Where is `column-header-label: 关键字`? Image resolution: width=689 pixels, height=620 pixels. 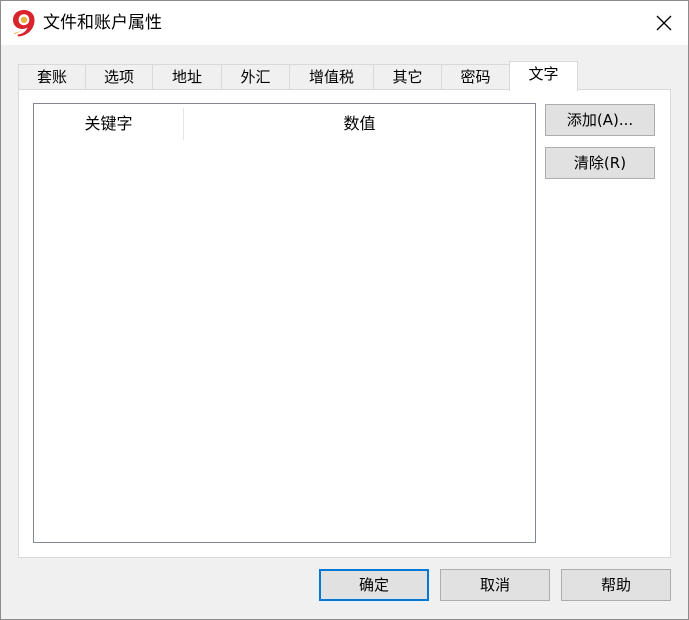
column-header-label: 关键字 is located at coordinates (108, 123).